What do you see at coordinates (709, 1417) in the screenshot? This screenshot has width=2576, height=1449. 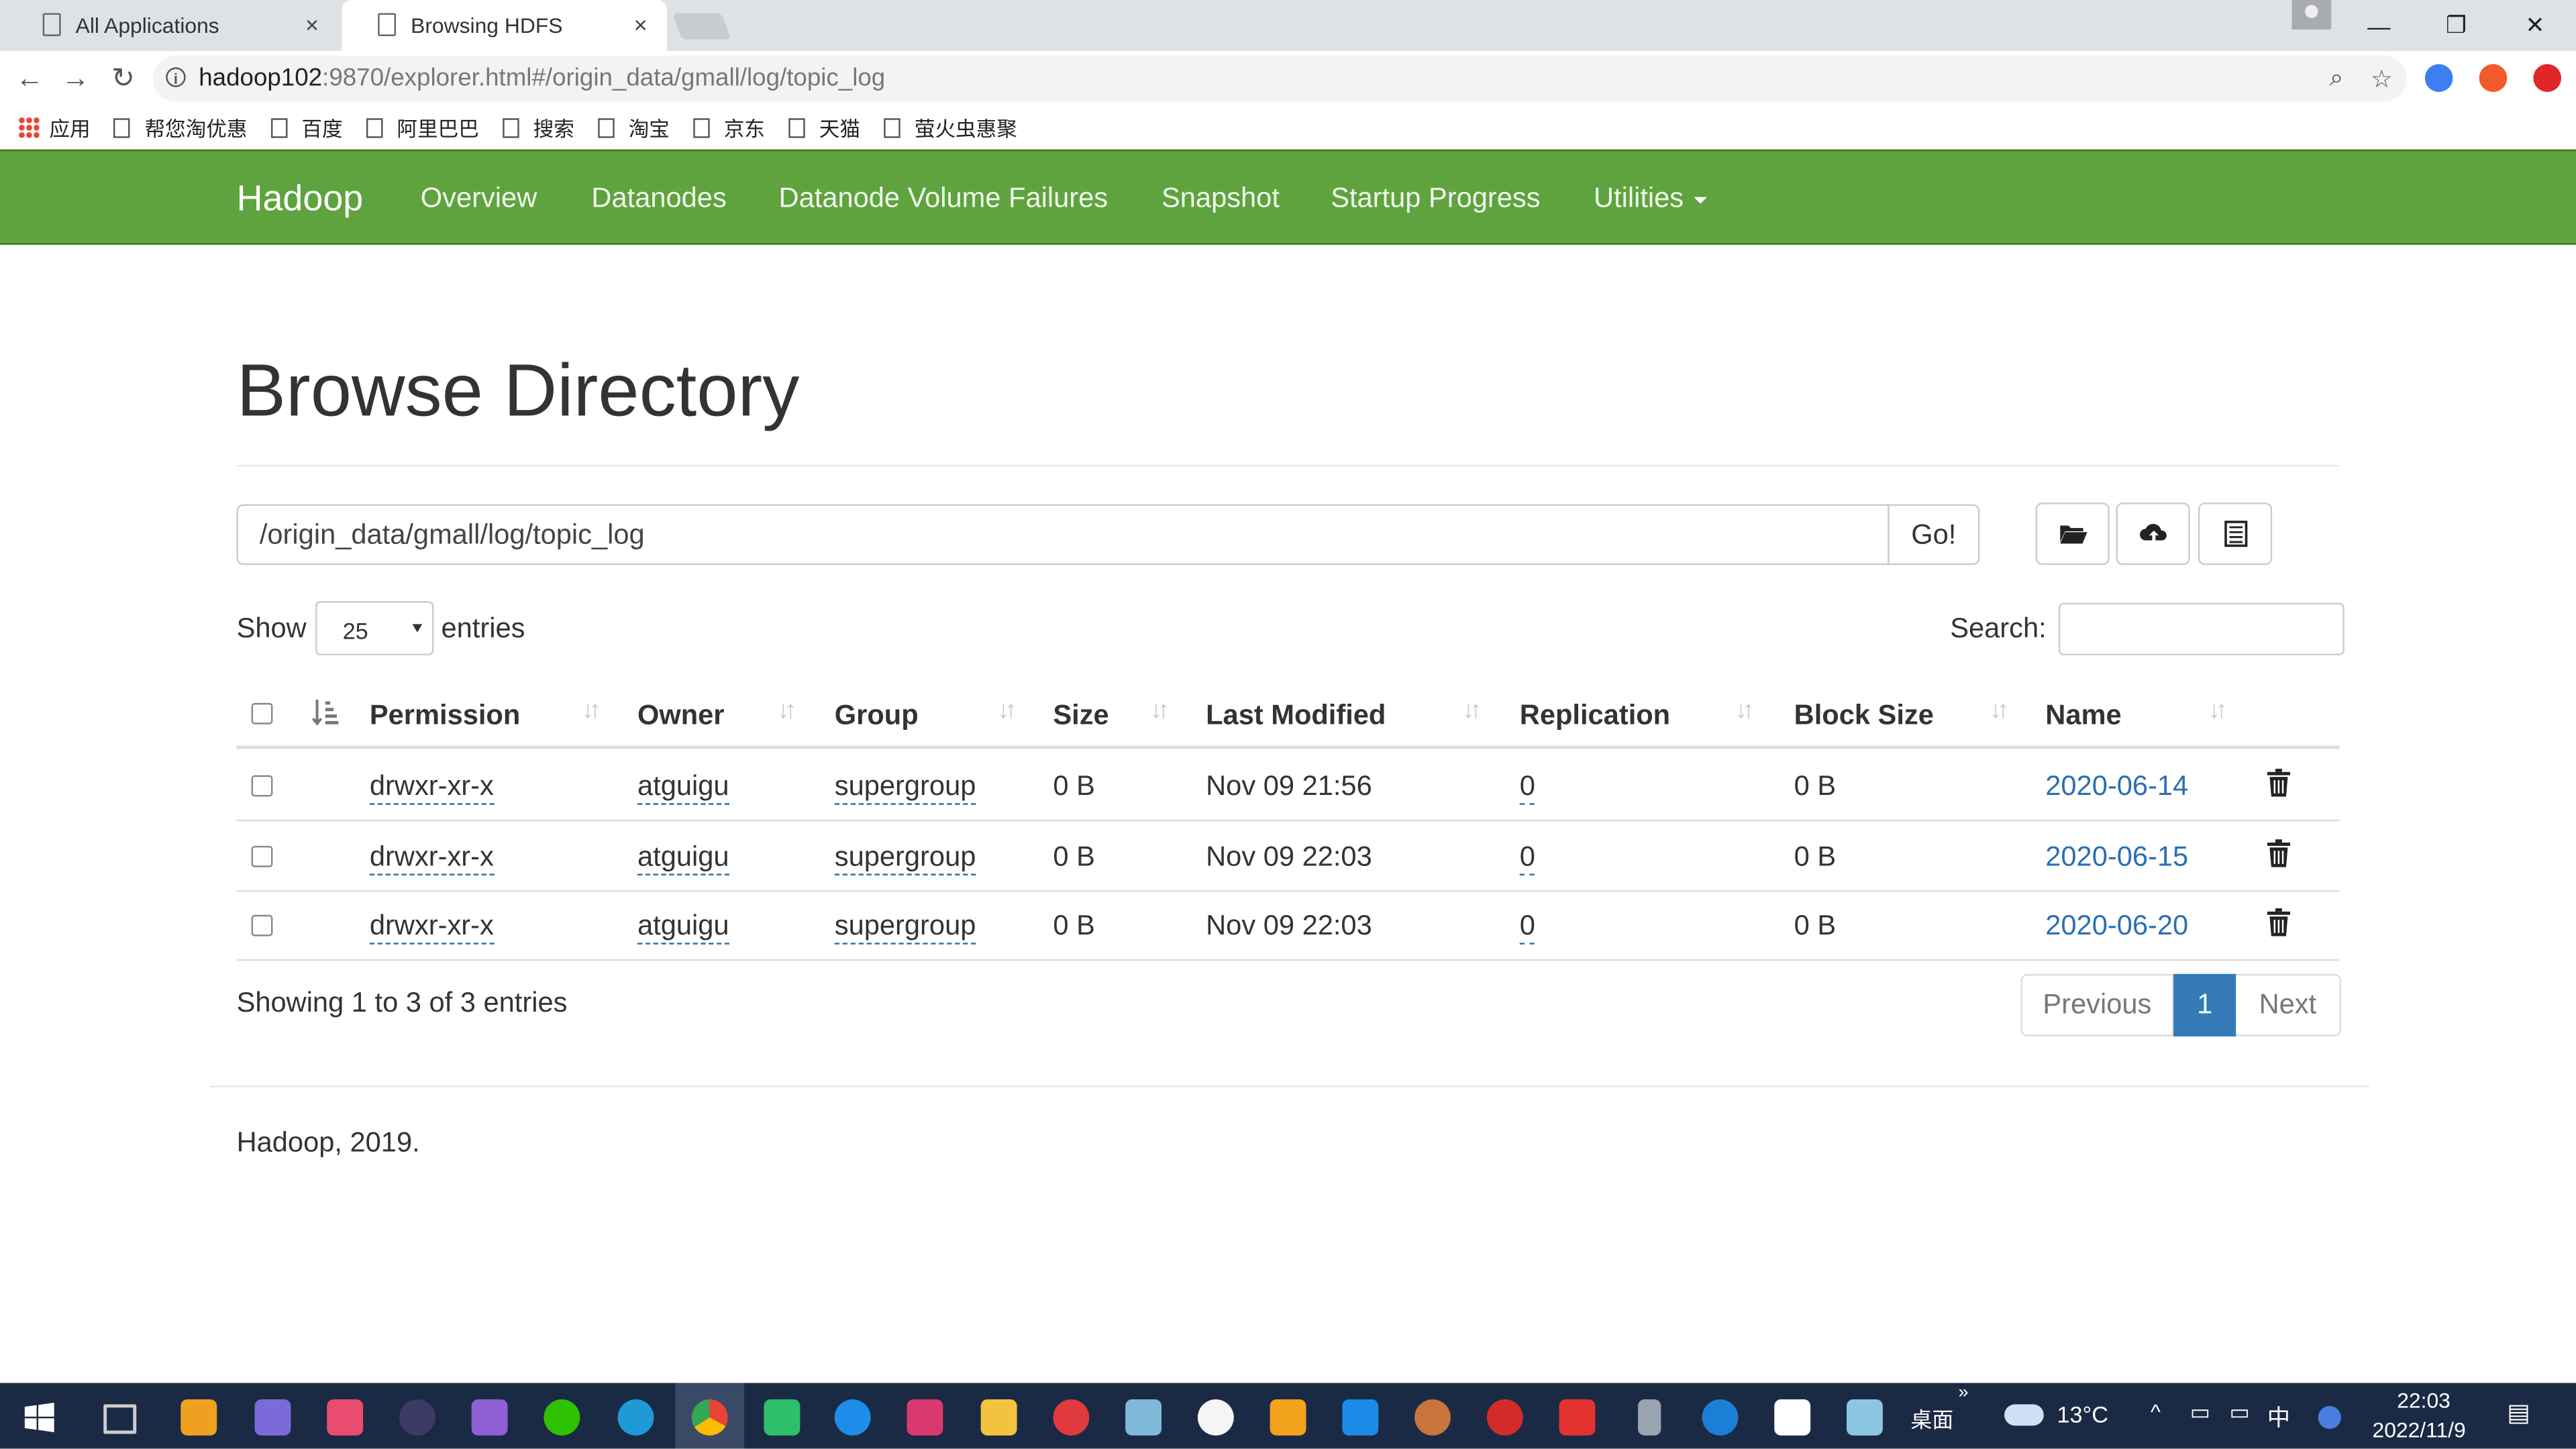 I see `chrome-icon` at bounding box center [709, 1417].